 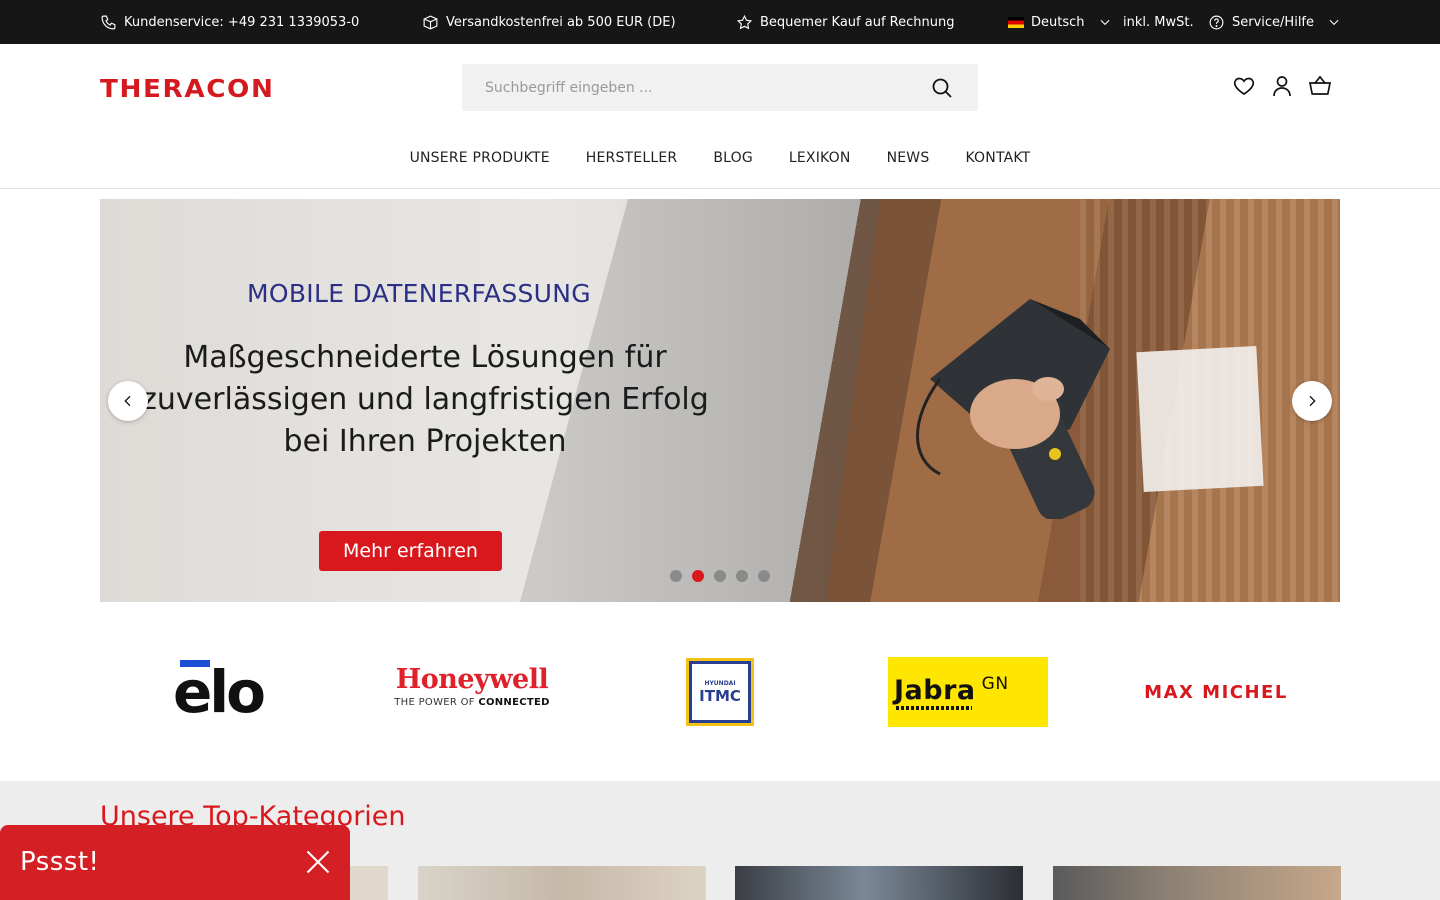 I want to click on nav-unsere-produkte: UNSERE PRODUKTE, so click(x=480, y=158).